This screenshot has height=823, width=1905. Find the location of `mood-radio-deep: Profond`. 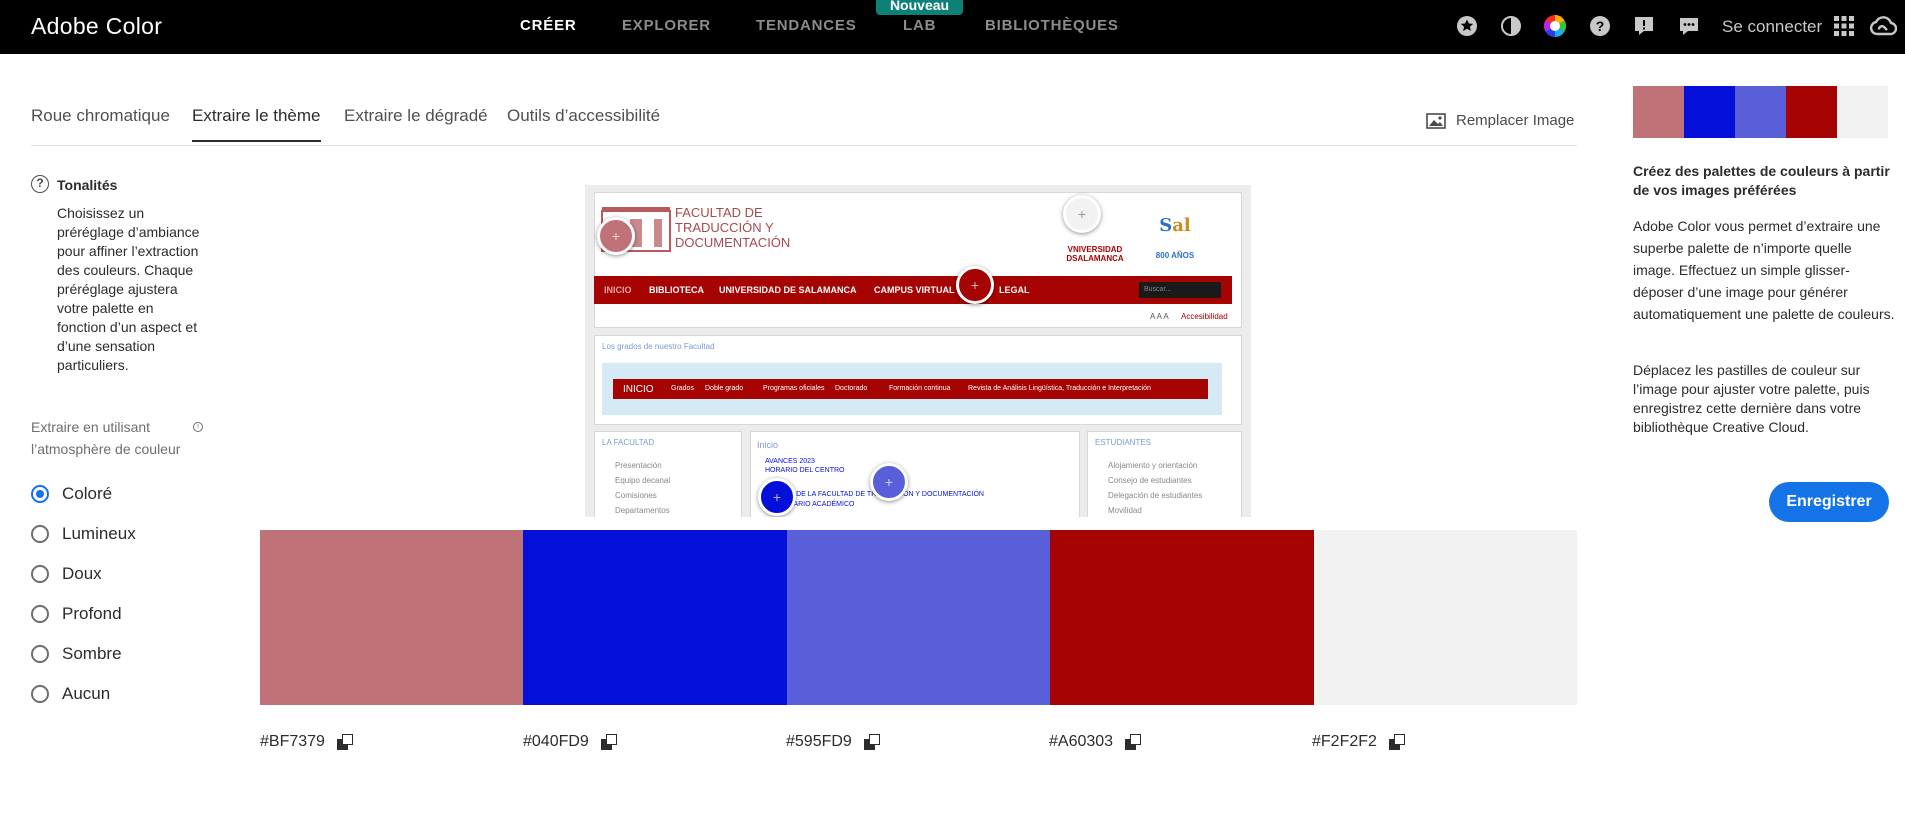

mood-radio-deep: Profond is located at coordinates (76, 614).